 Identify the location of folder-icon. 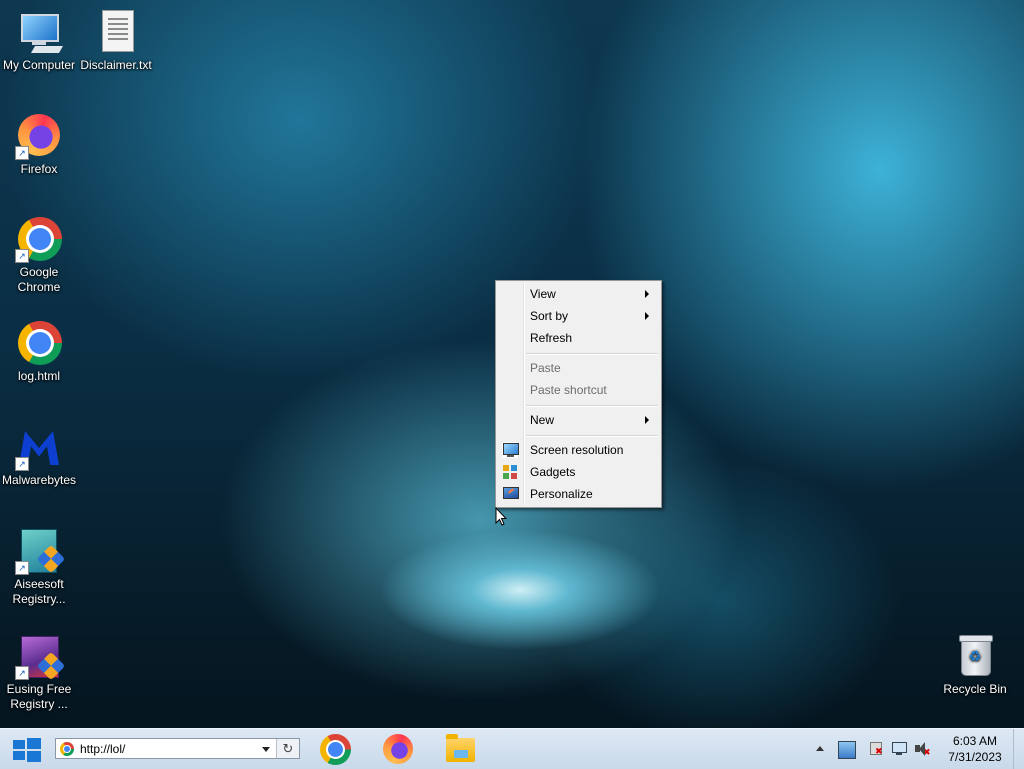
(460, 748).